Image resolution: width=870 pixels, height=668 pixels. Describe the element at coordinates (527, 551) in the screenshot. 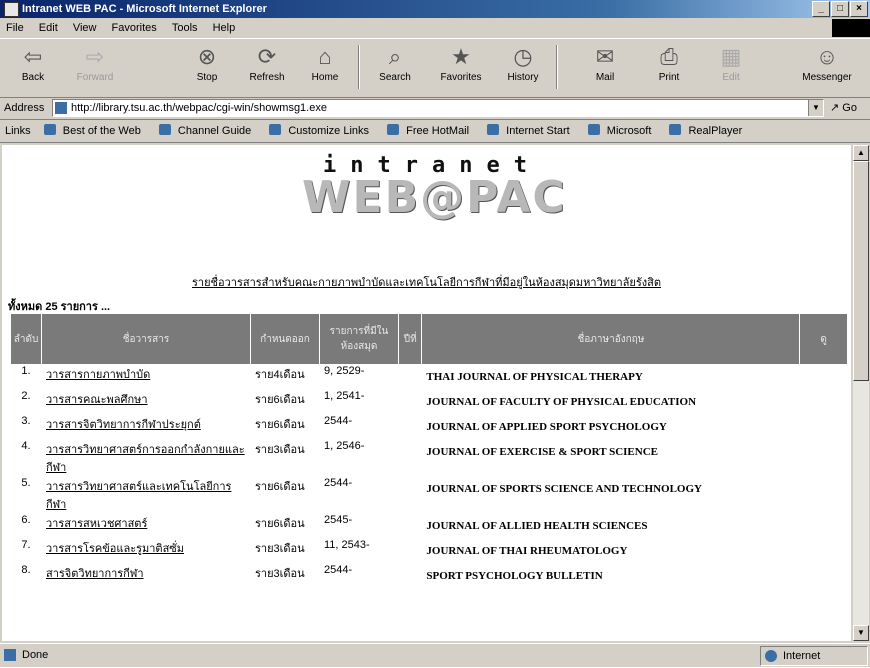

I see `english-title-cell: JOURNAL OF THAI RHEUMATOLOGY` at that location.